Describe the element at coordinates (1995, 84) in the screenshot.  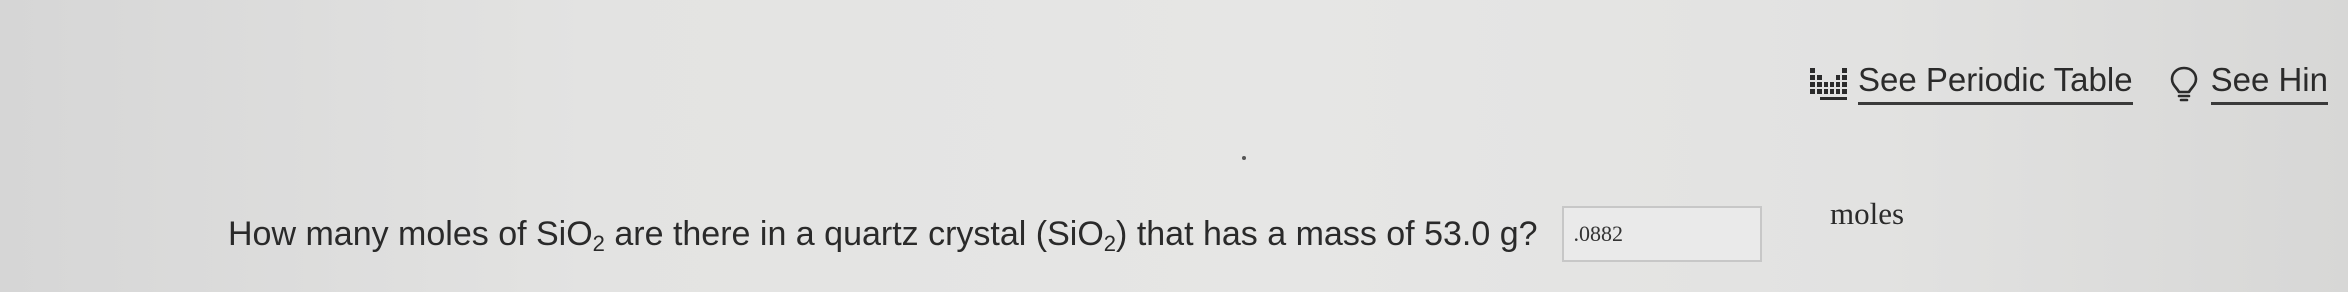
I see `see-periodic-table-label: See Periodic Table` at that location.